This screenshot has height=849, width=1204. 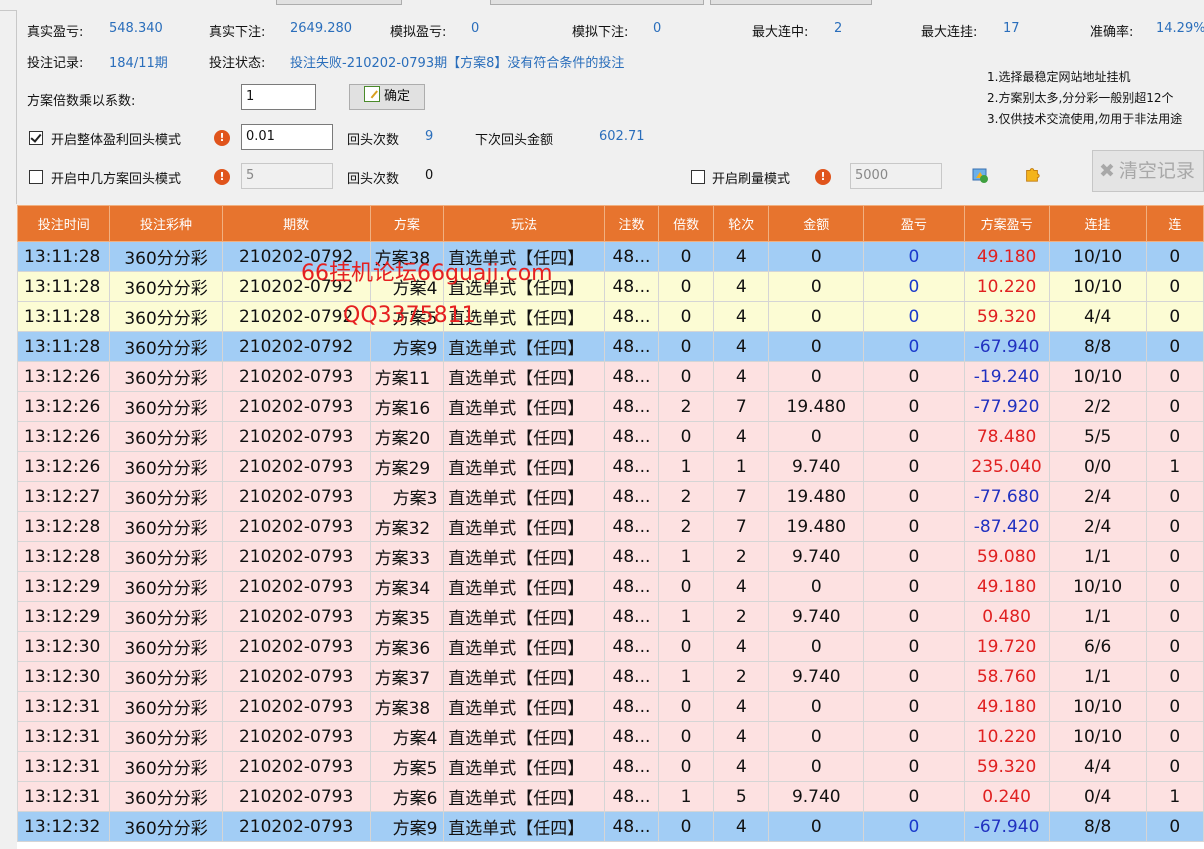 What do you see at coordinates (407, 706) in the screenshot?
I see `cell-plan: 方案38` at bounding box center [407, 706].